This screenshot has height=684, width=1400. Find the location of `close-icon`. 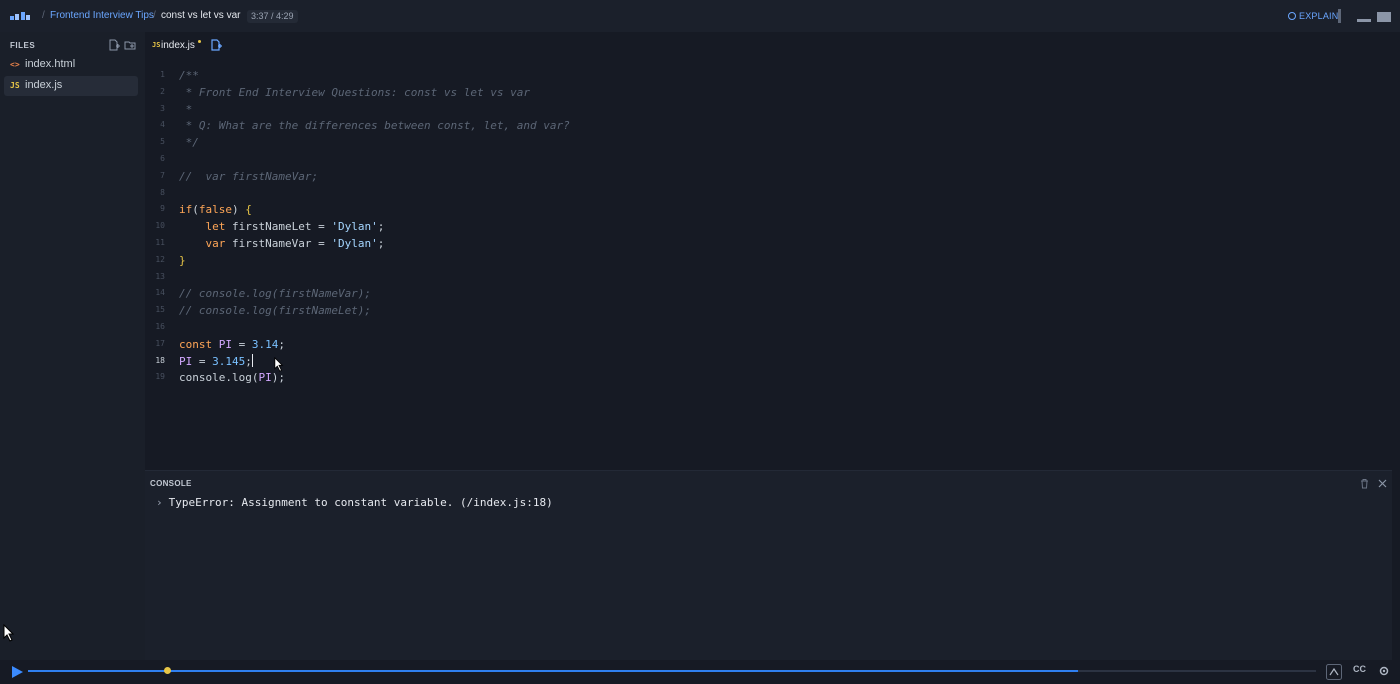

close-icon is located at coordinates (1382, 483).